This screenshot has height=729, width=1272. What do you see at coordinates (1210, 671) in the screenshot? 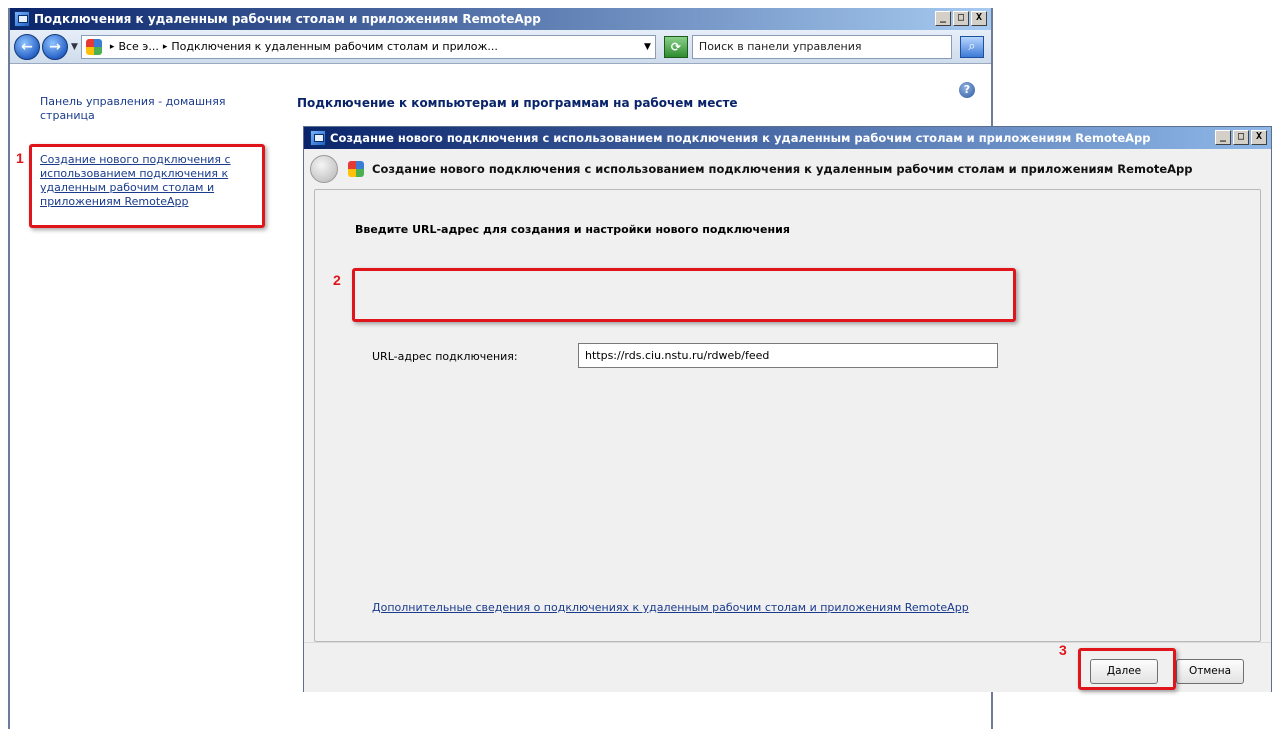
I see `cancel-button: Отмена` at bounding box center [1210, 671].